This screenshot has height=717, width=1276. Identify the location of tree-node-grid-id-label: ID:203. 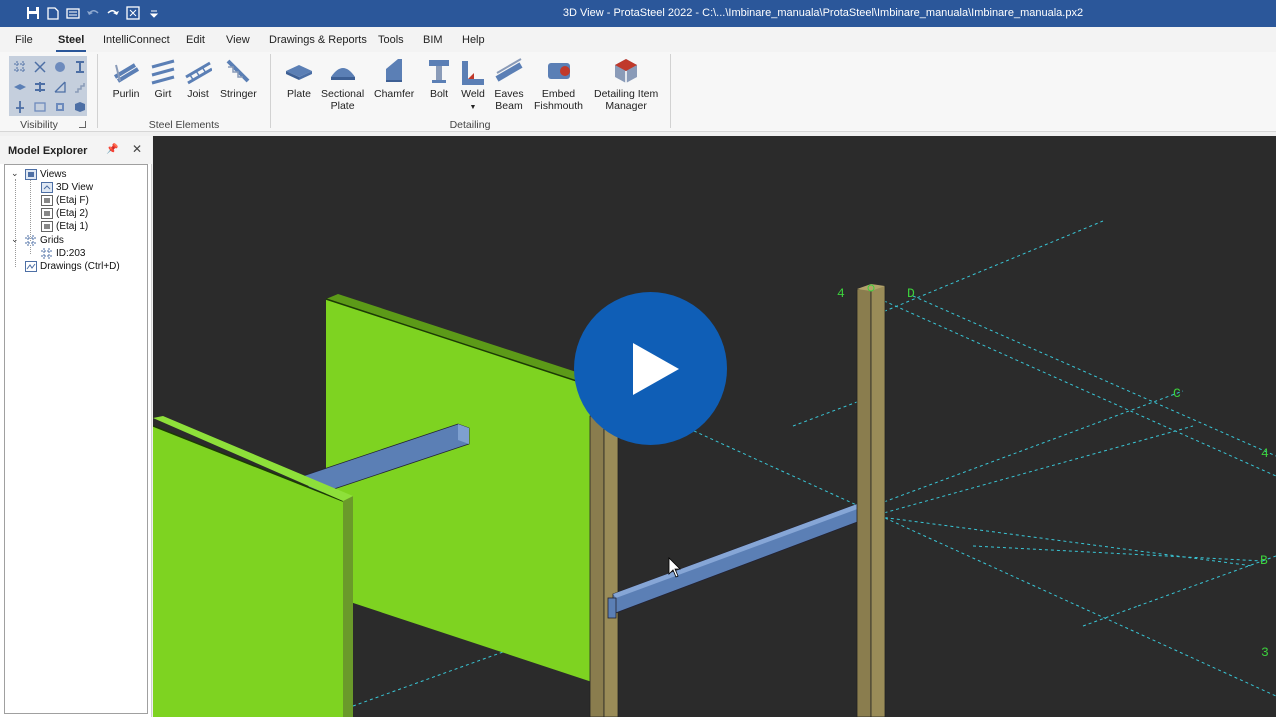
(71, 253).